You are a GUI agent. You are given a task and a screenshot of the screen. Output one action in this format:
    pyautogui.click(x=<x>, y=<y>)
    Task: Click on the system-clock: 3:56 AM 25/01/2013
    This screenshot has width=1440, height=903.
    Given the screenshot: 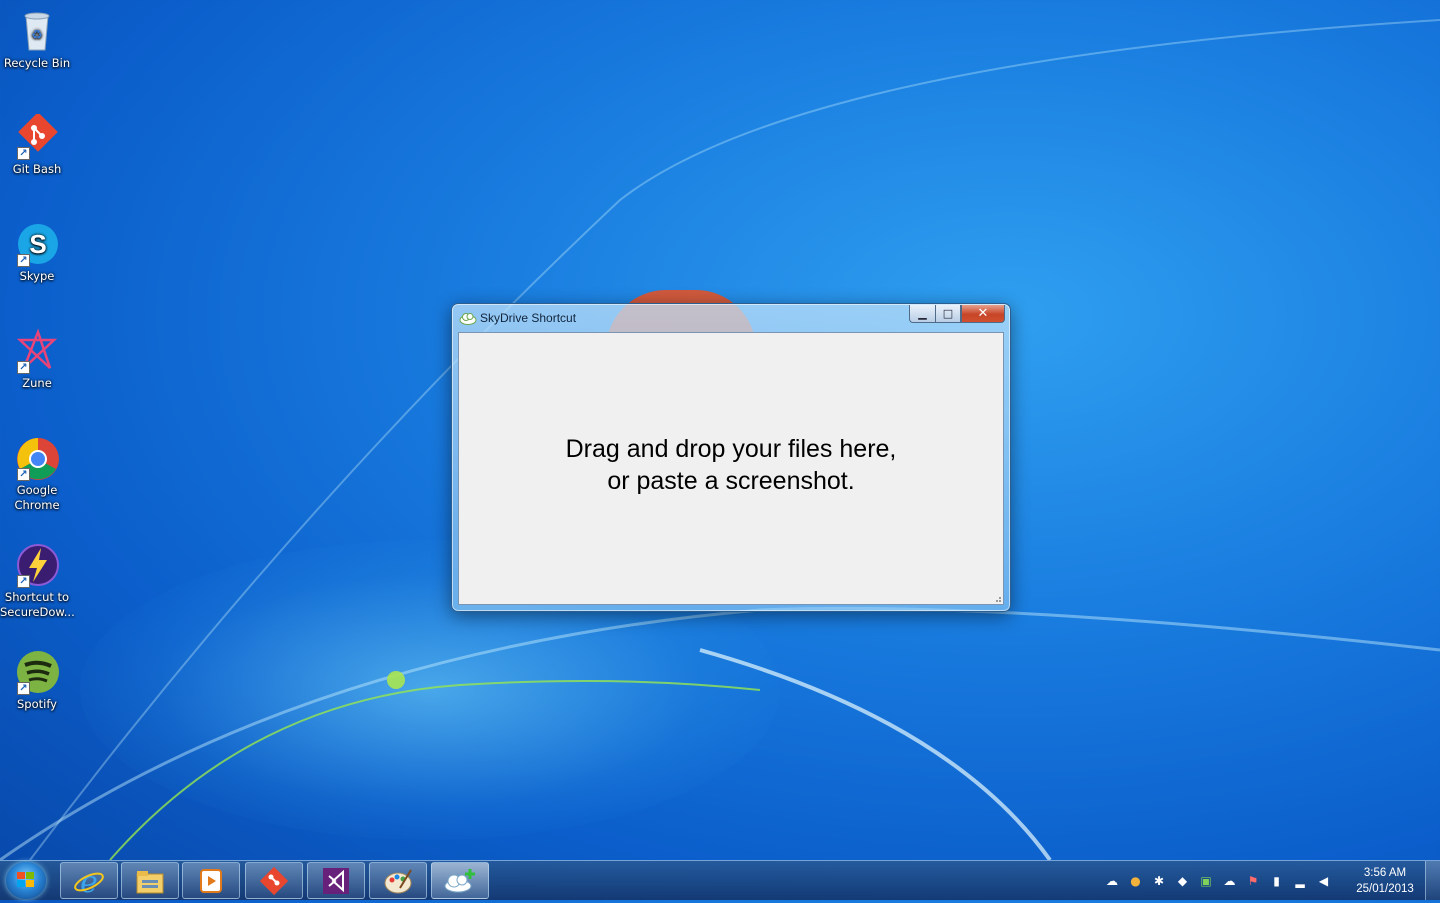 What is the action you would take?
    pyautogui.click(x=1385, y=881)
    